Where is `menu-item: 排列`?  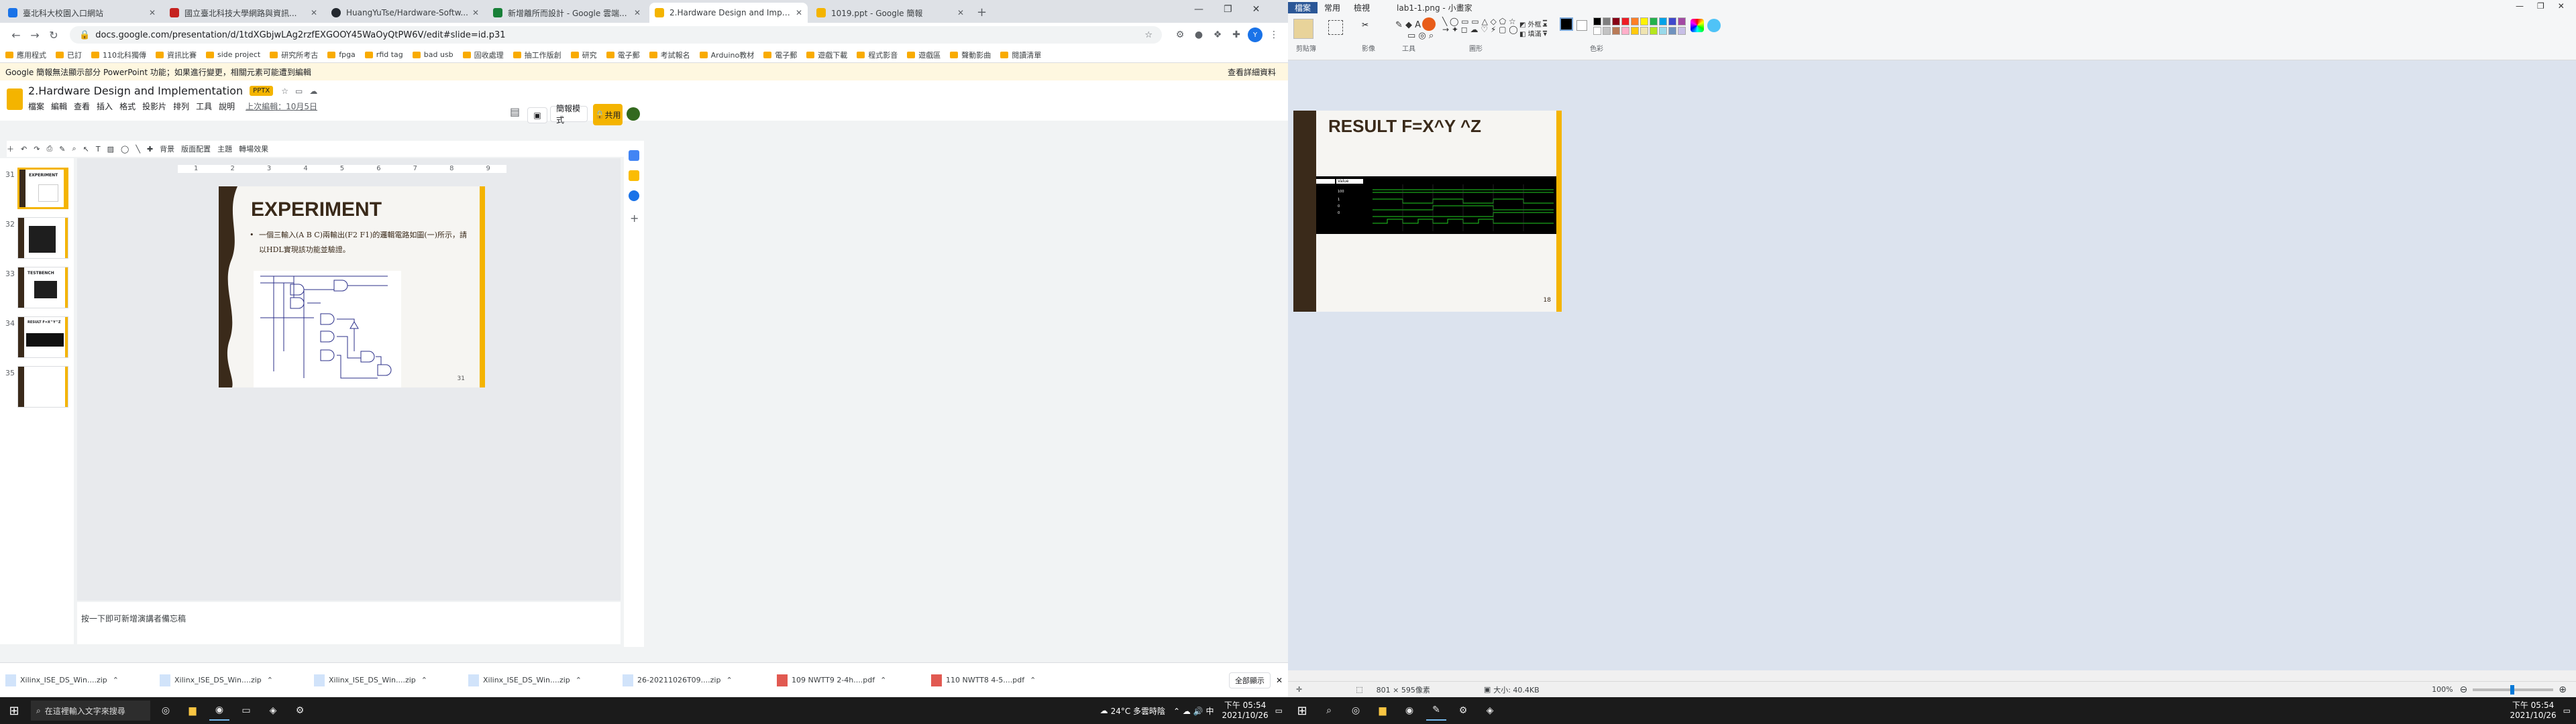 menu-item: 排列 is located at coordinates (181, 106).